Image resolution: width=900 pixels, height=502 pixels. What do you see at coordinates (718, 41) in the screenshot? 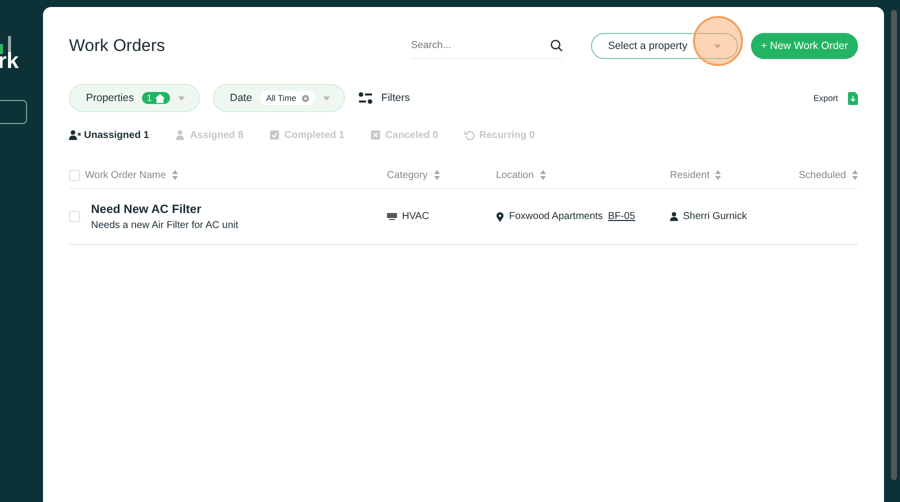
I see `click-highlight` at bounding box center [718, 41].